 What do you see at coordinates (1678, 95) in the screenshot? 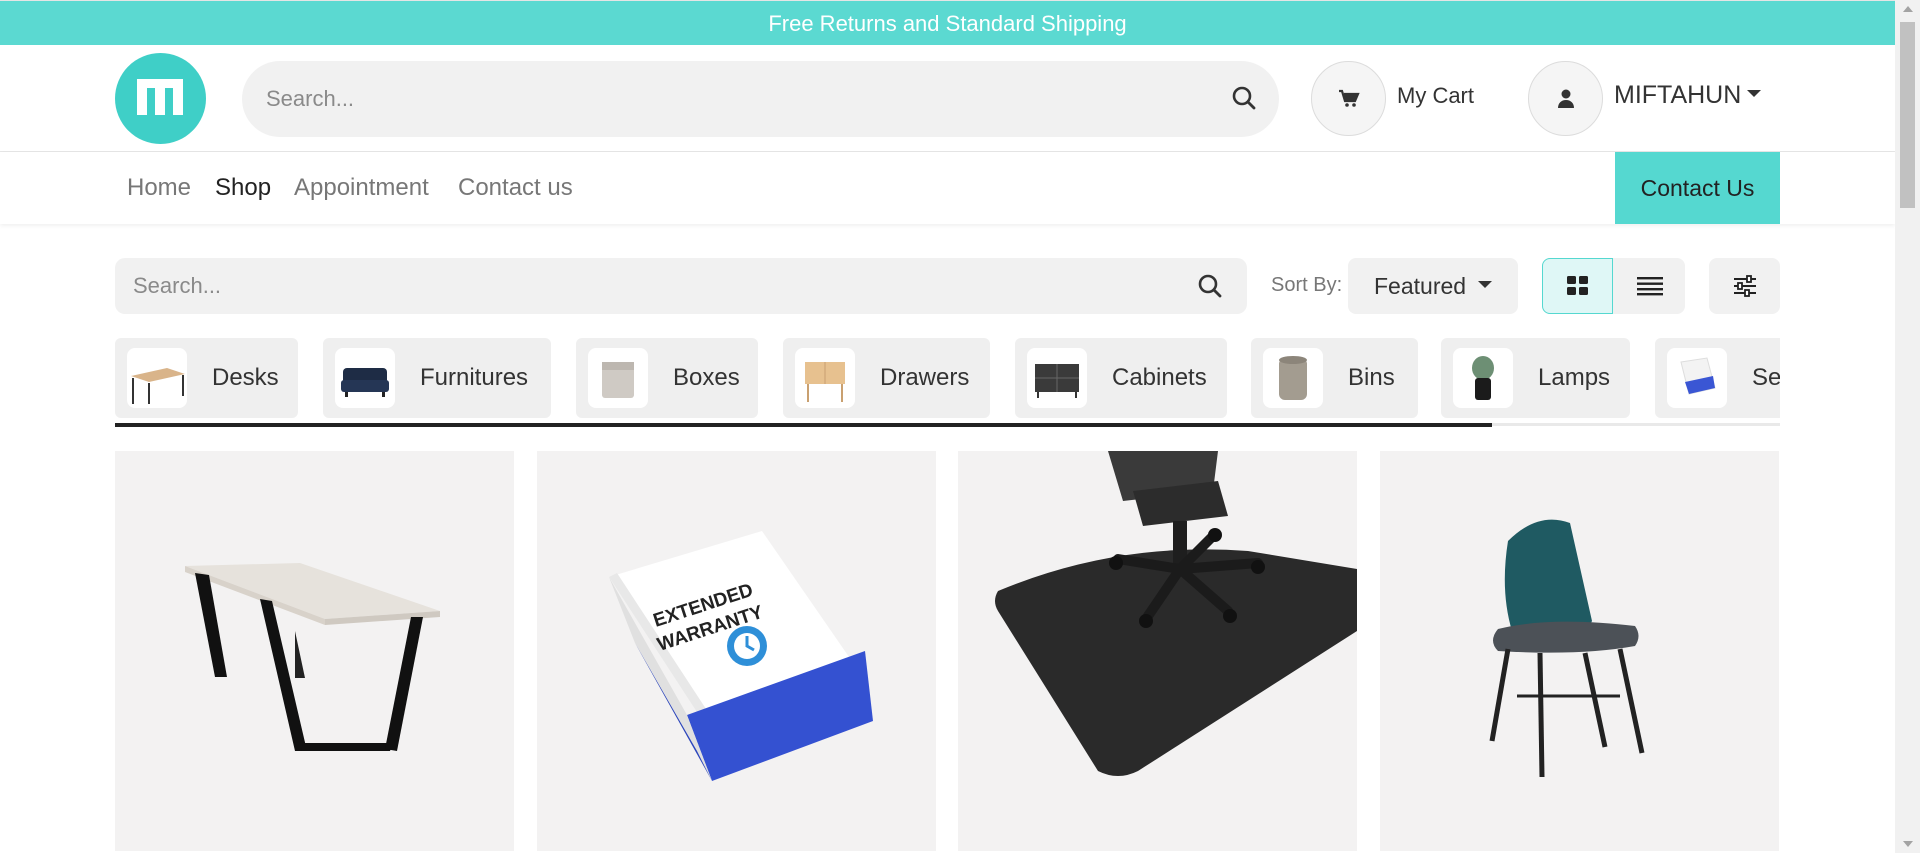
I see `user-name: MIFTAHUN` at bounding box center [1678, 95].